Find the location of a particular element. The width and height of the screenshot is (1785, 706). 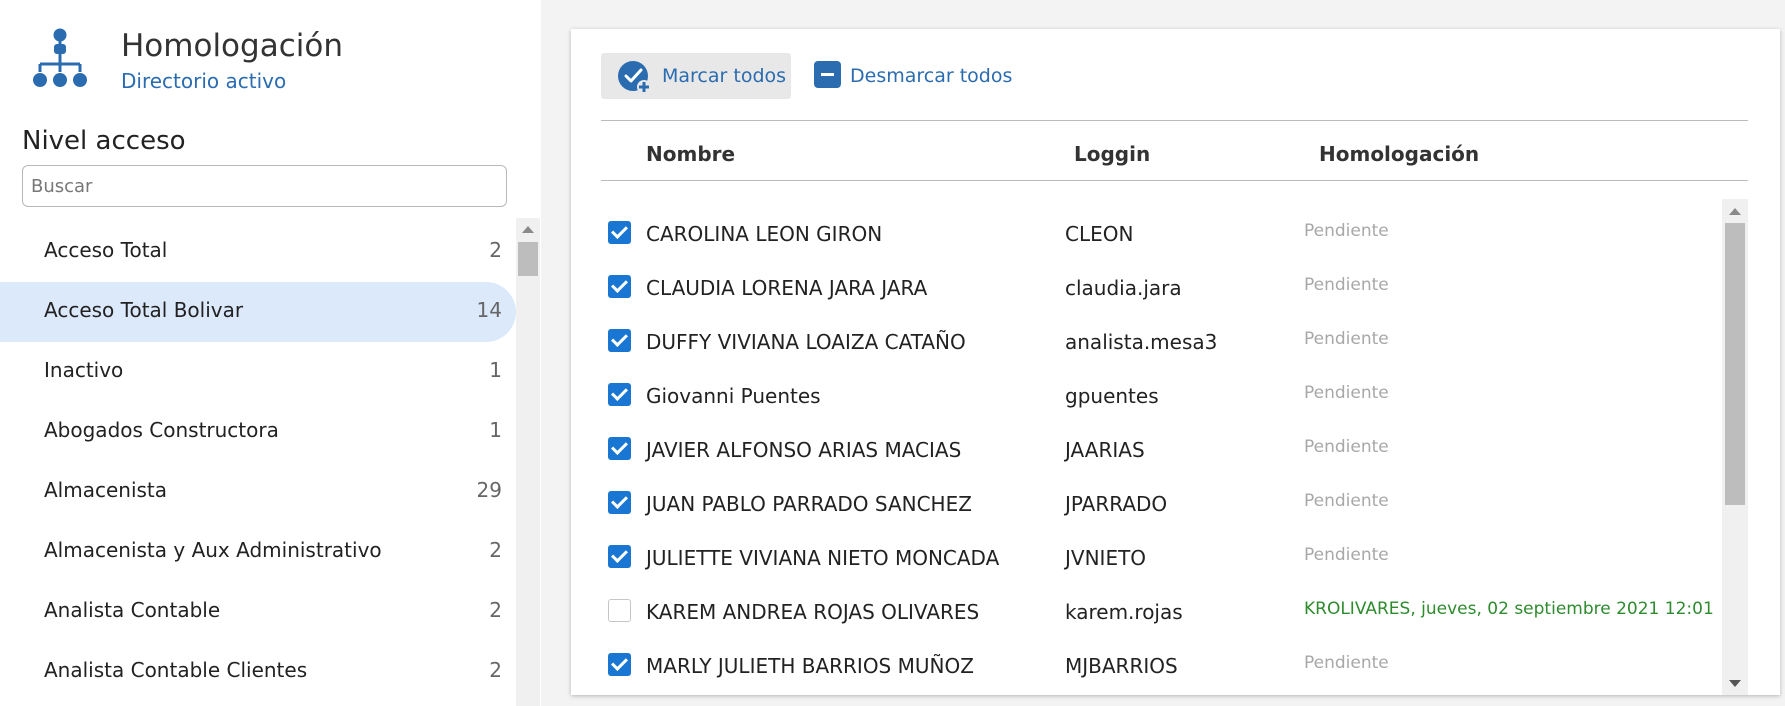

access-level-count: 29 is located at coordinates (489, 490).